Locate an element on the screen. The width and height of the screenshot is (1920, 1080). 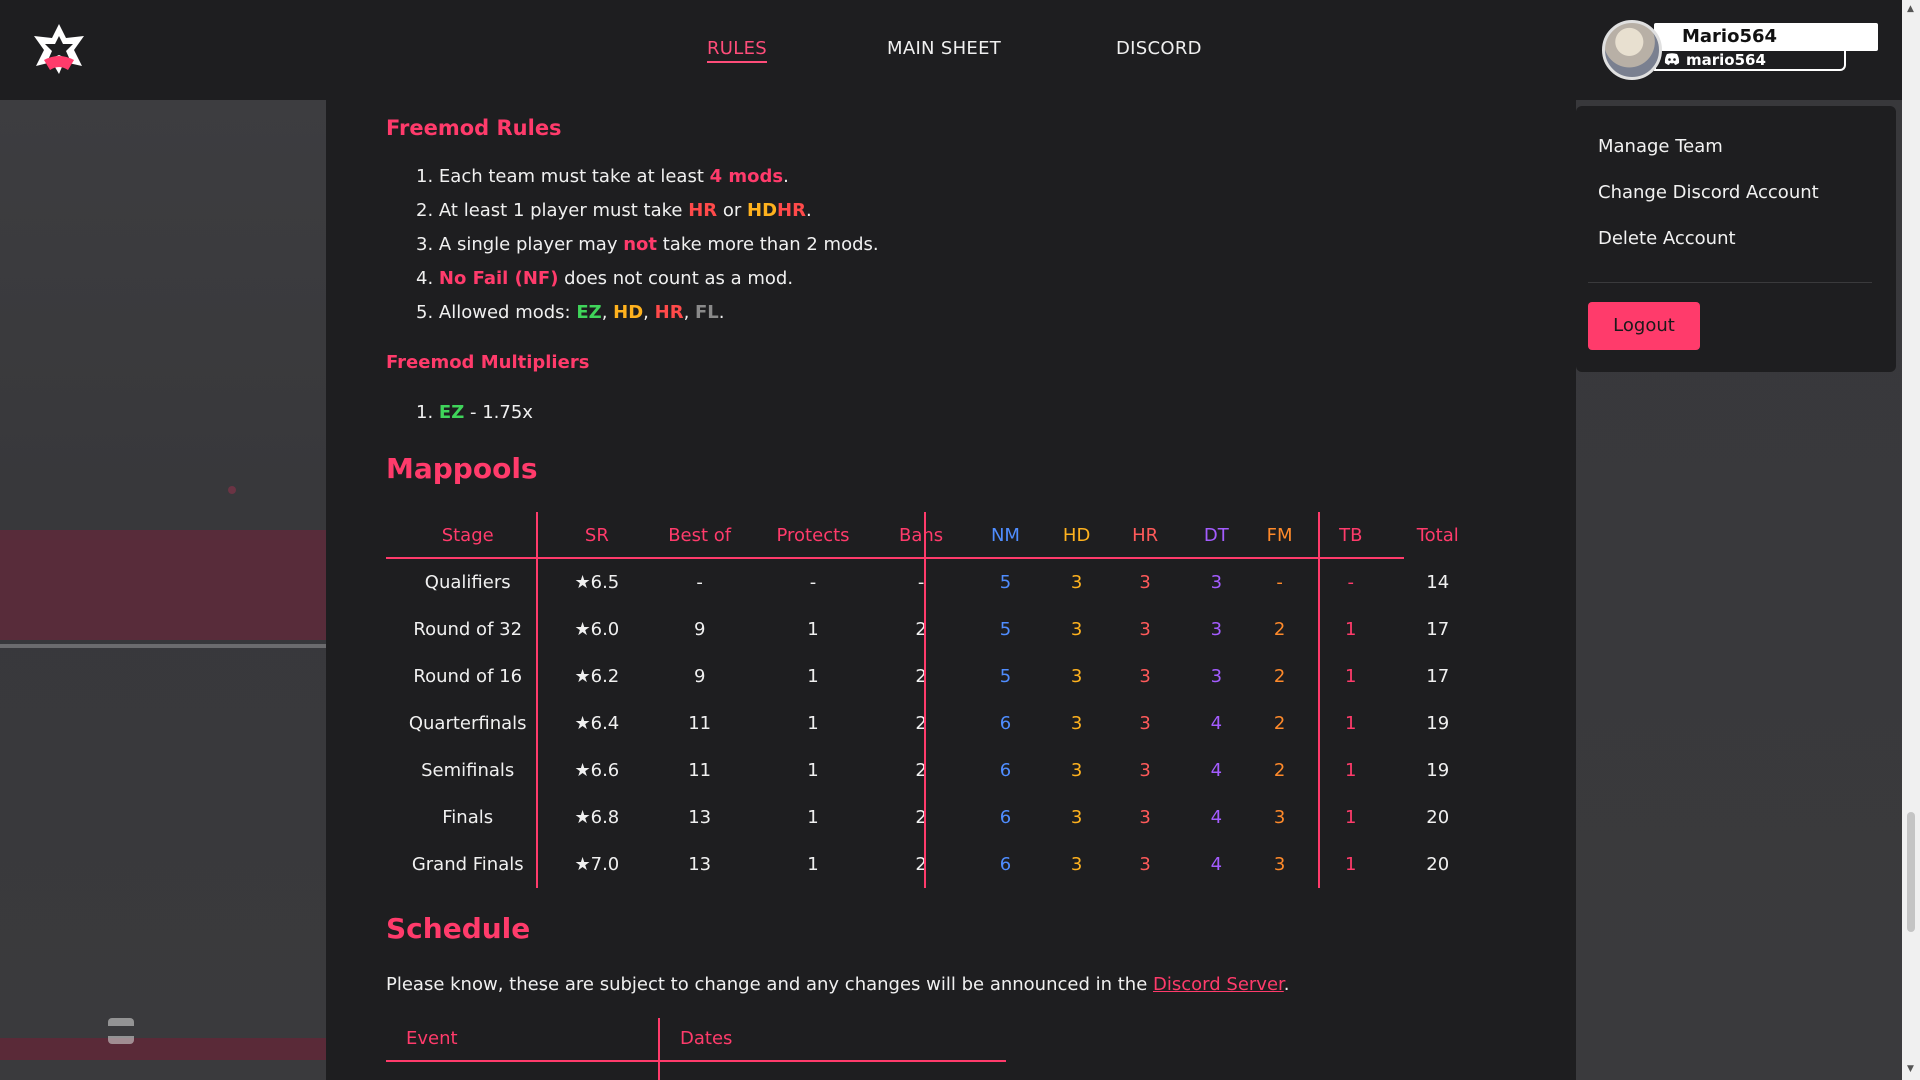
cell-fm: 3 is located at coordinates (1279, 817).